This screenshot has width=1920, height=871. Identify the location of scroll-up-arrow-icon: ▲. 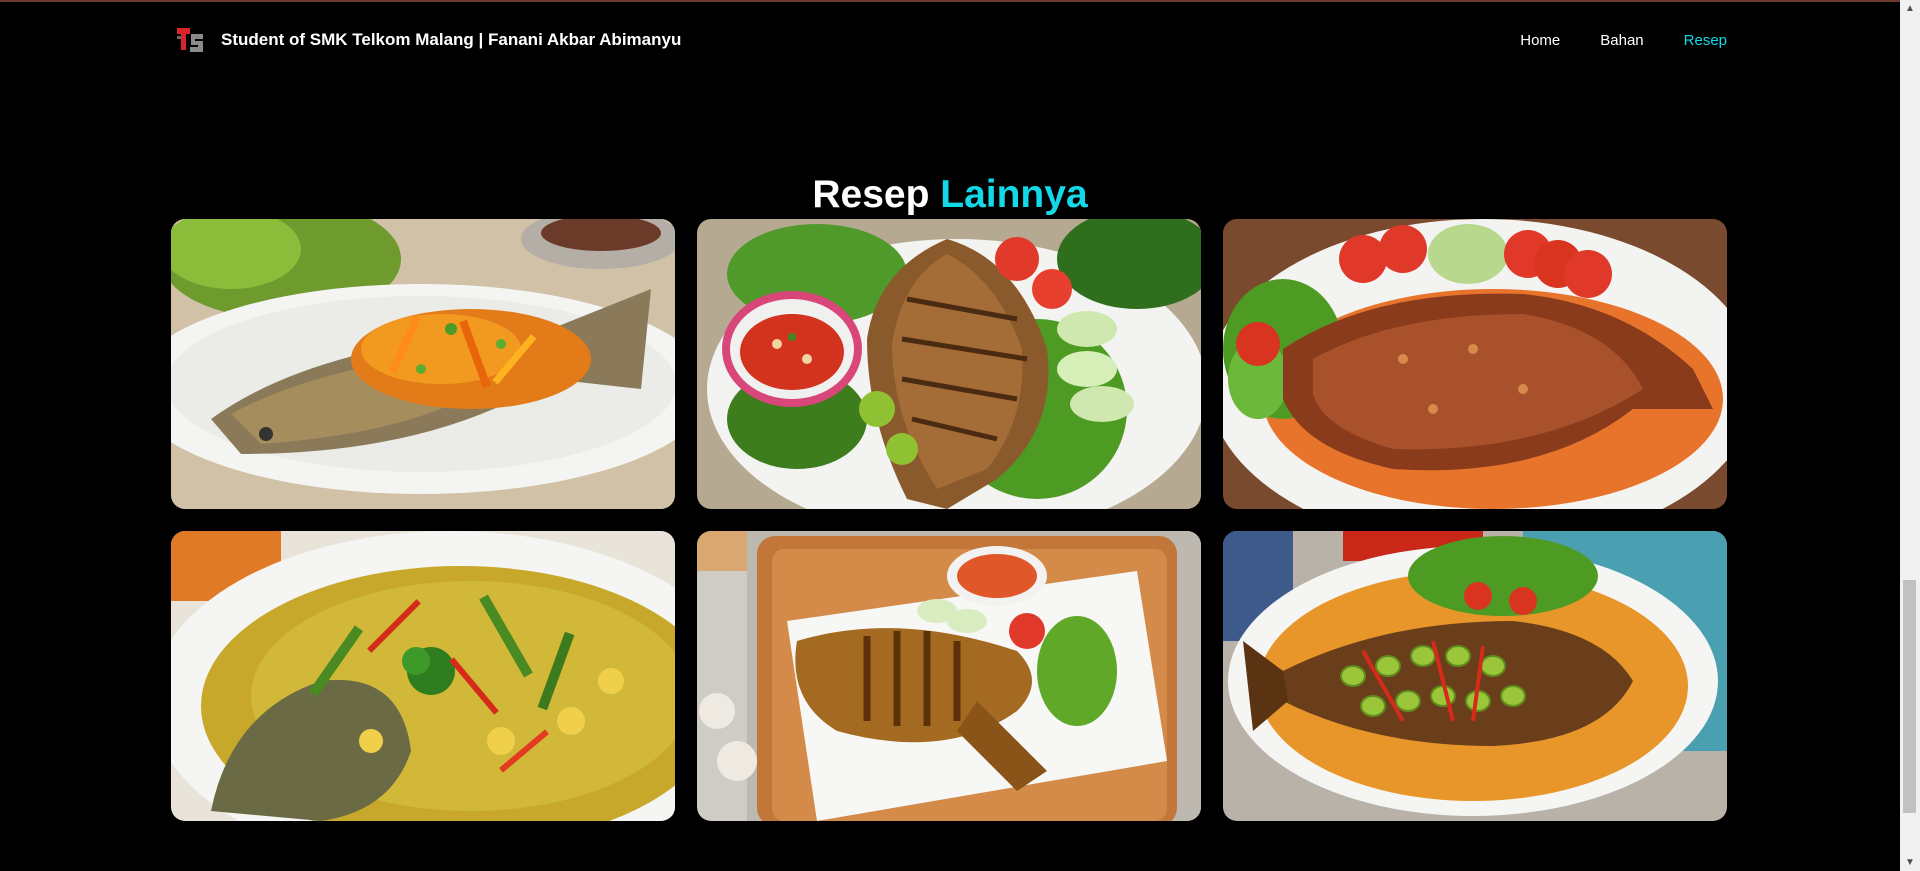
(1910, 8).